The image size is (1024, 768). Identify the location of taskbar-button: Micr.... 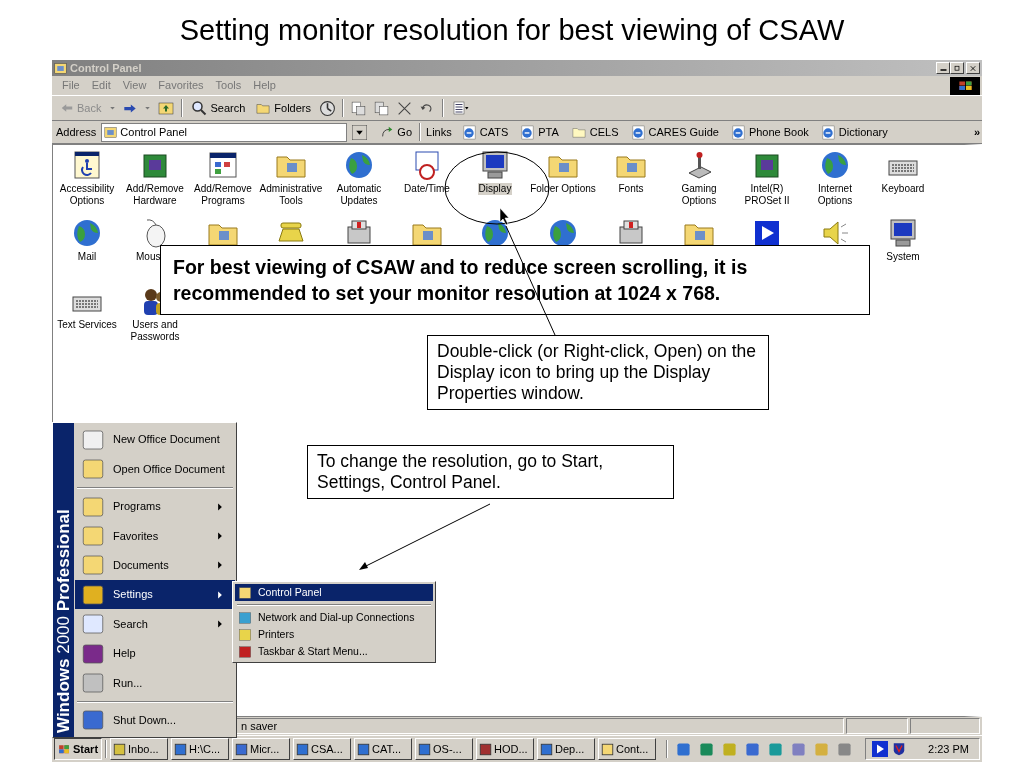
(261, 749).